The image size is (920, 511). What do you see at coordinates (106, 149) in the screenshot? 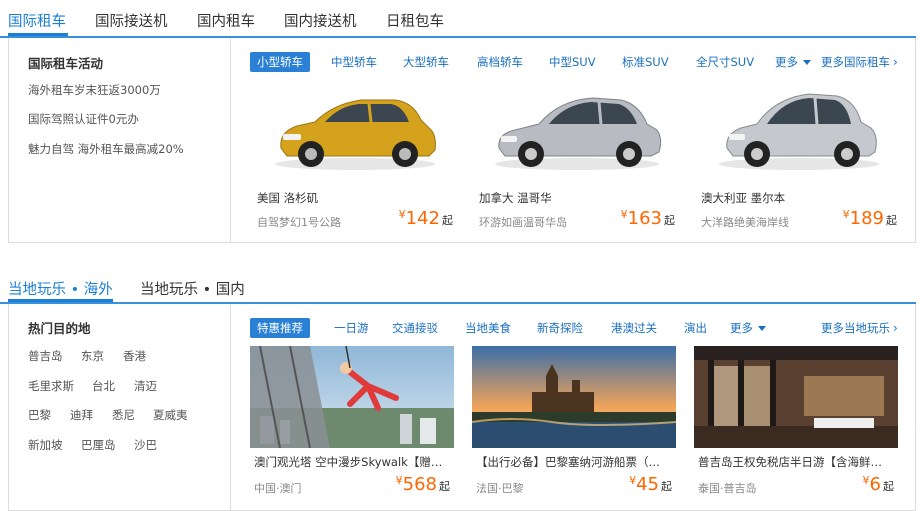
I see `rental-promo-link: 魅力自驾 海外租车最高减20%` at bounding box center [106, 149].